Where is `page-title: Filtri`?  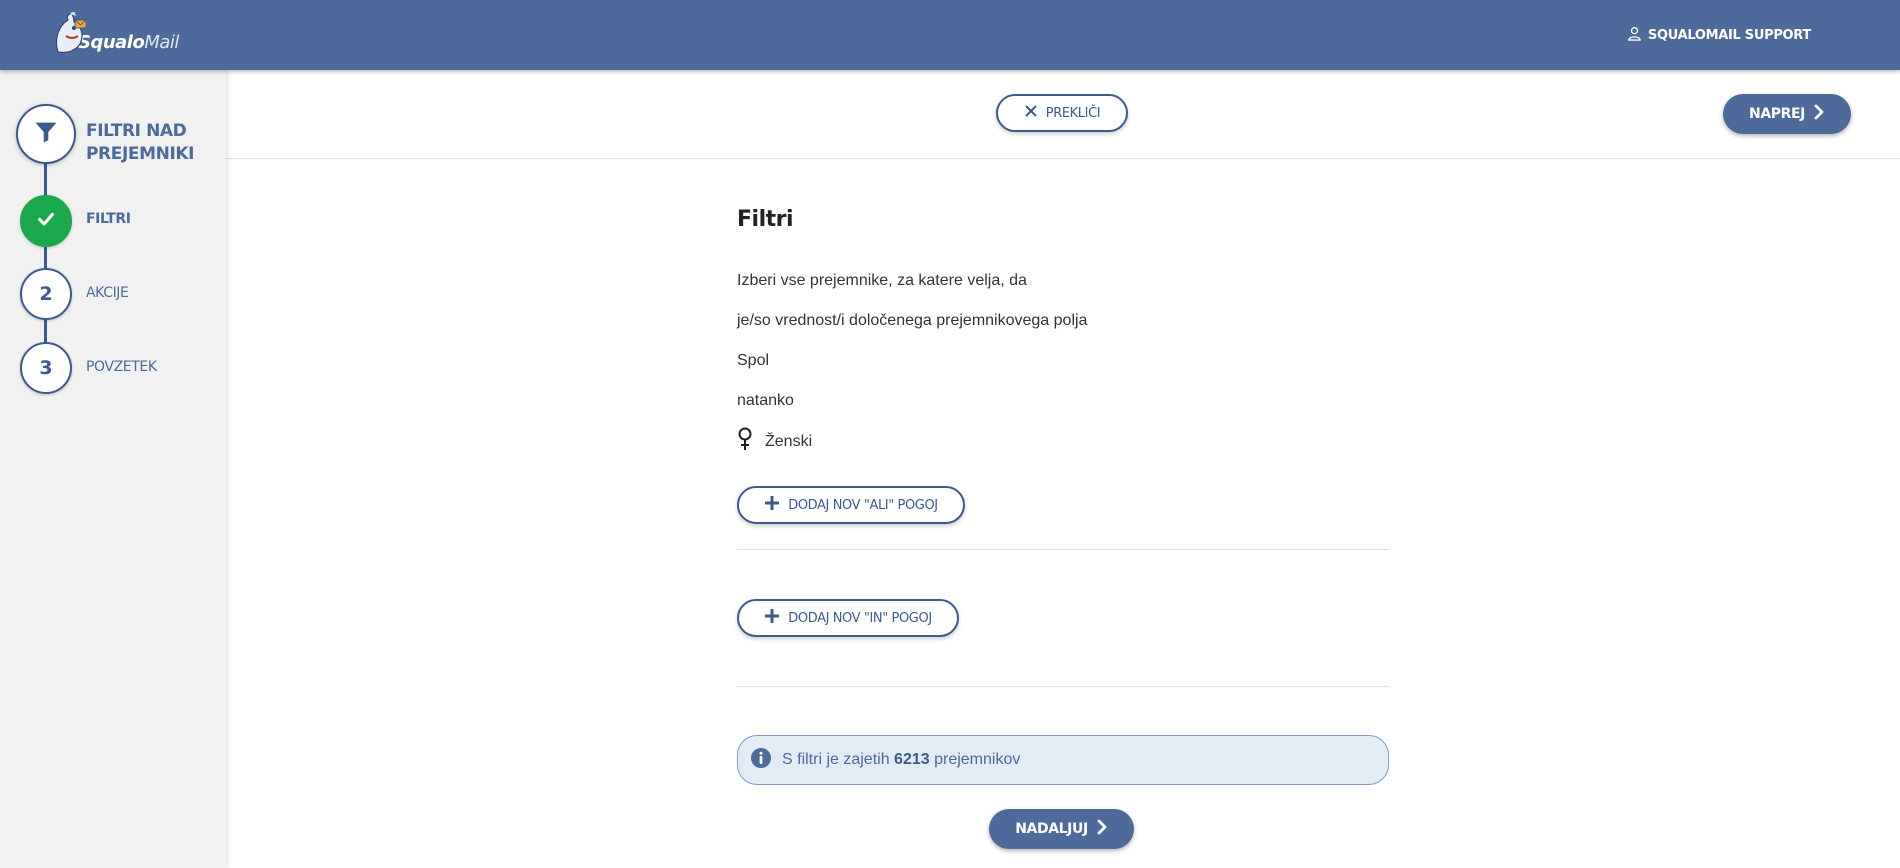
page-title: Filtri is located at coordinates (765, 219).